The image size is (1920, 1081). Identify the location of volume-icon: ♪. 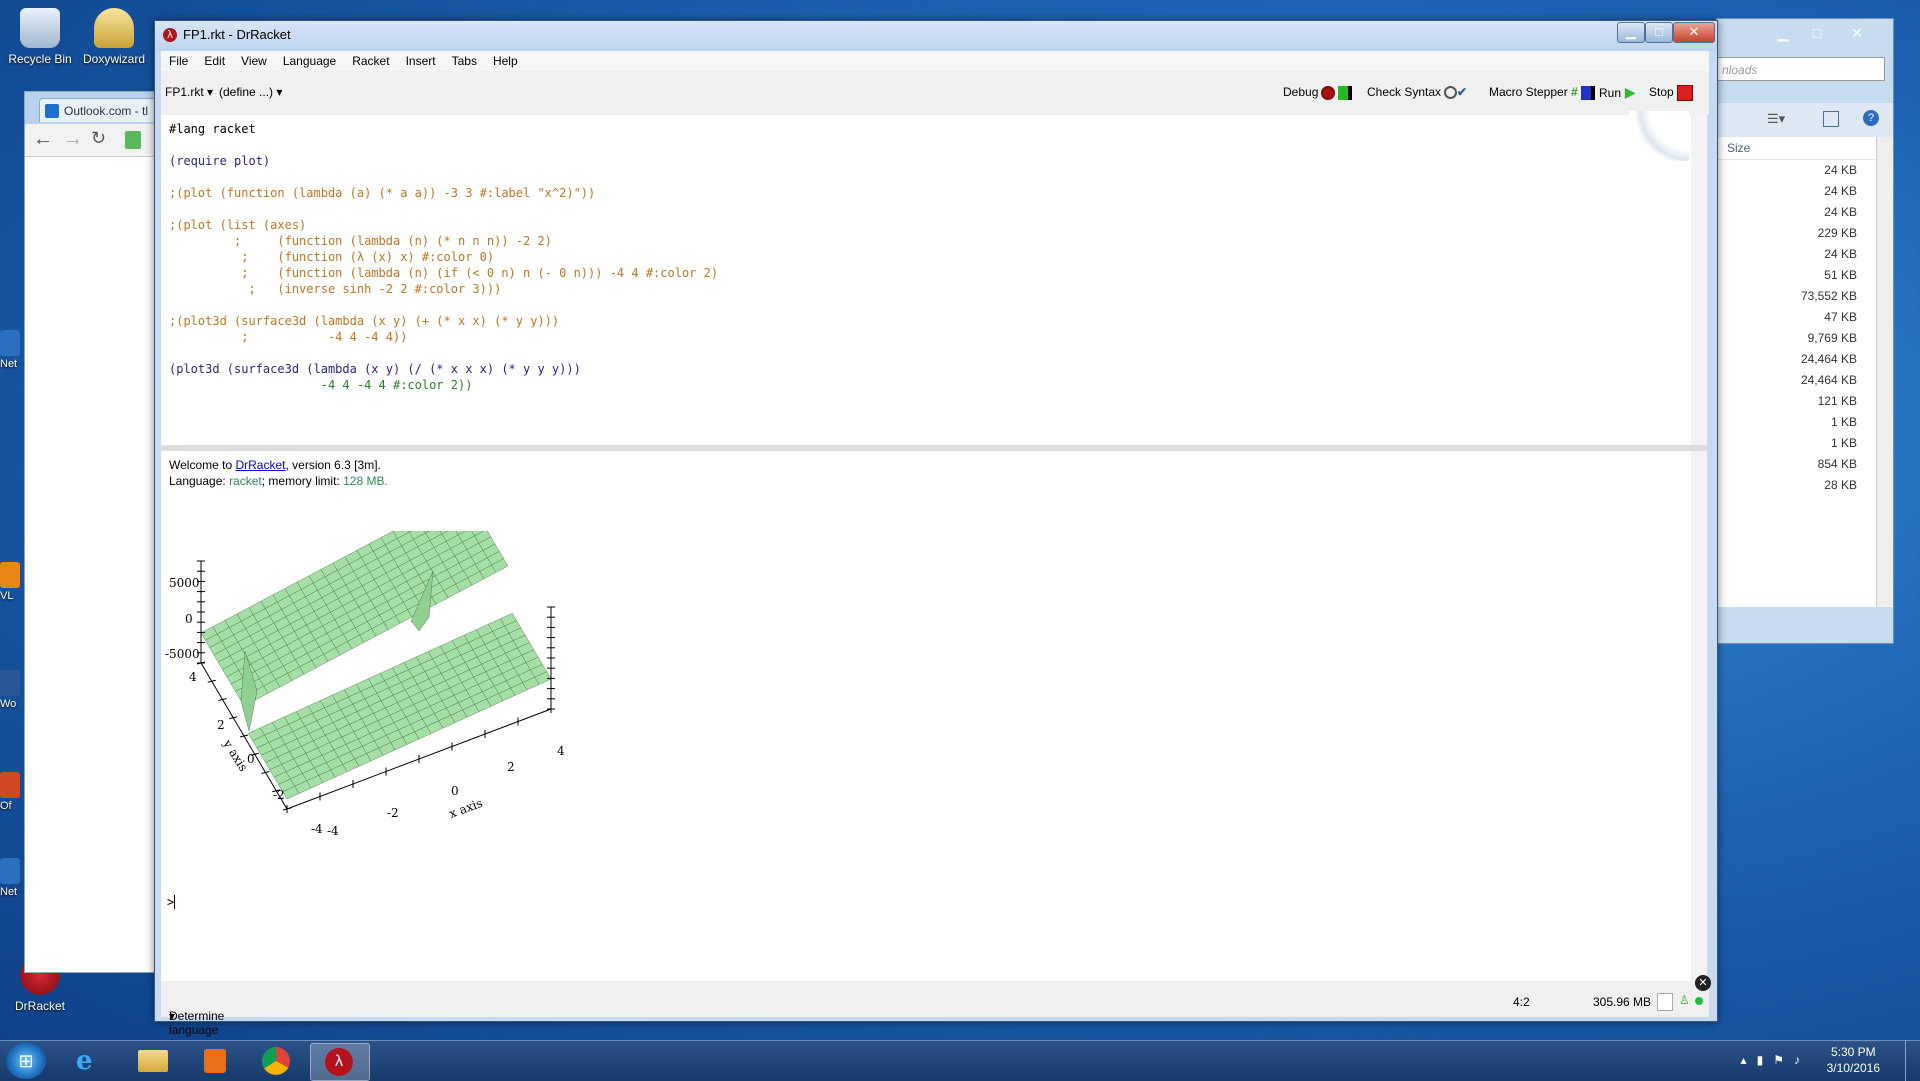
(1797, 1060).